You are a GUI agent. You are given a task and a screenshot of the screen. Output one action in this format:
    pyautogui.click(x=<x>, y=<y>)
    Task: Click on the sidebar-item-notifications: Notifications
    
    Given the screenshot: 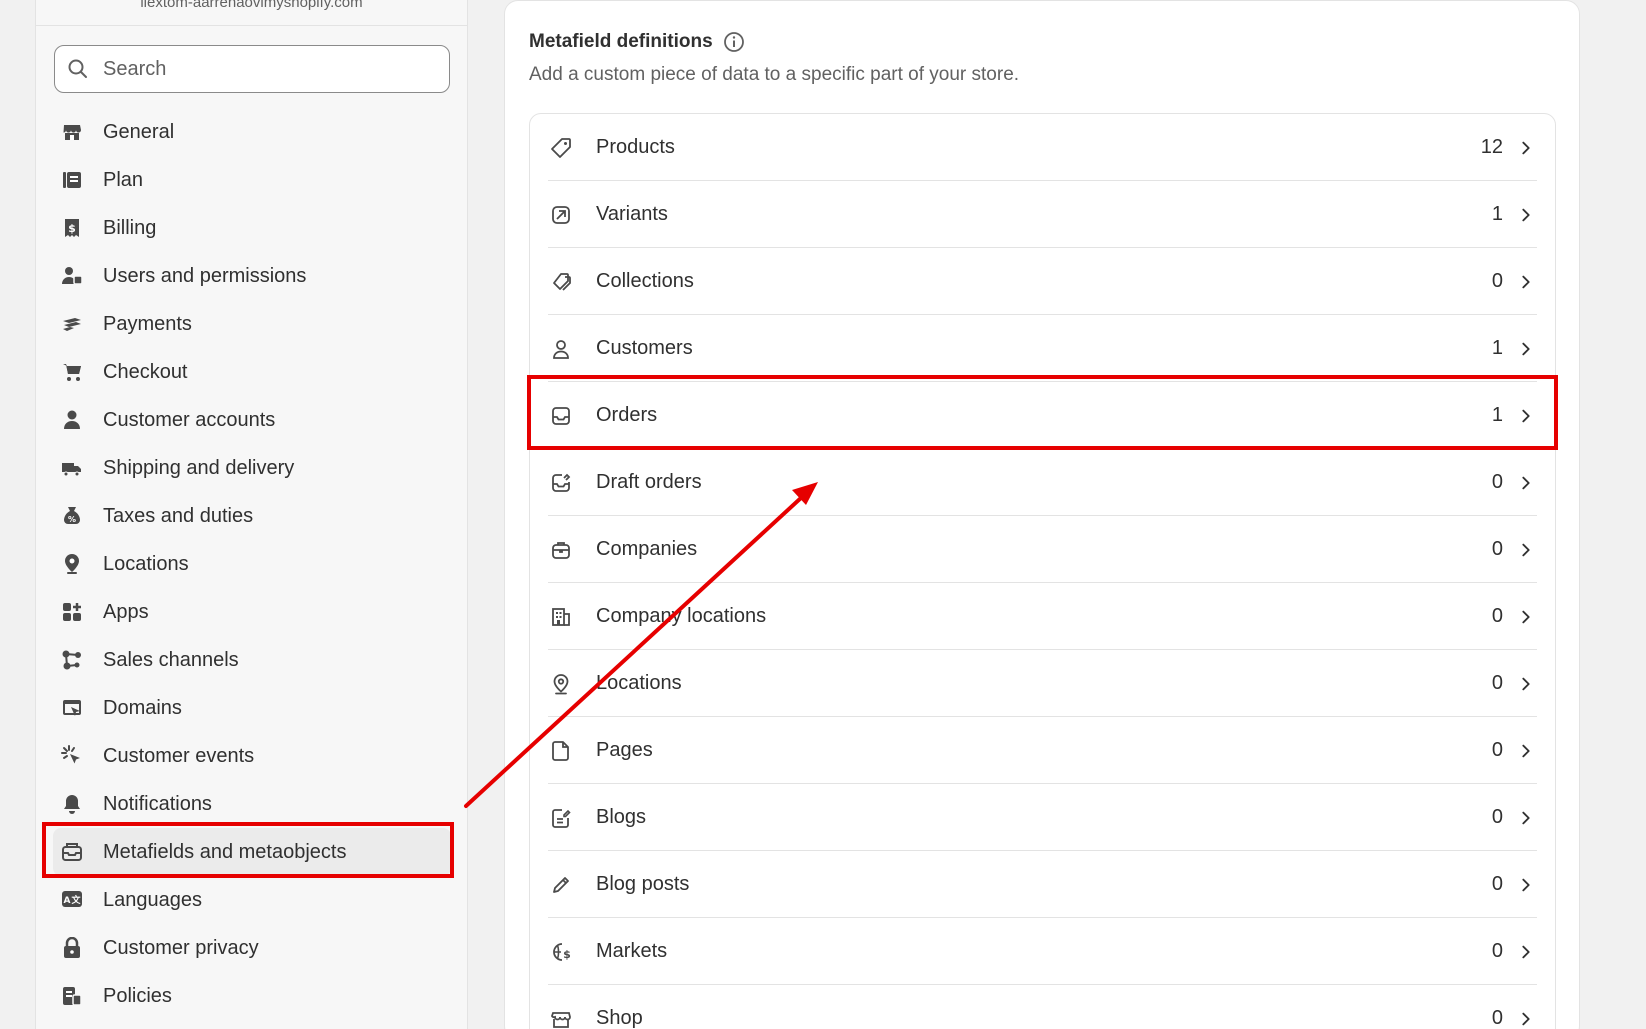 What is the action you would take?
    pyautogui.click(x=252, y=804)
    